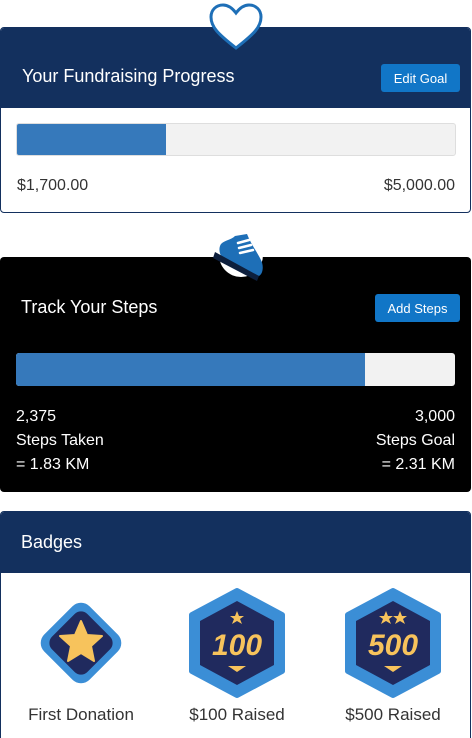  What do you see at coordinates (53, 464) in the screenshot?
I see `steps-taken-distance: = 1.83 KM` at bounding box center [53, 464].